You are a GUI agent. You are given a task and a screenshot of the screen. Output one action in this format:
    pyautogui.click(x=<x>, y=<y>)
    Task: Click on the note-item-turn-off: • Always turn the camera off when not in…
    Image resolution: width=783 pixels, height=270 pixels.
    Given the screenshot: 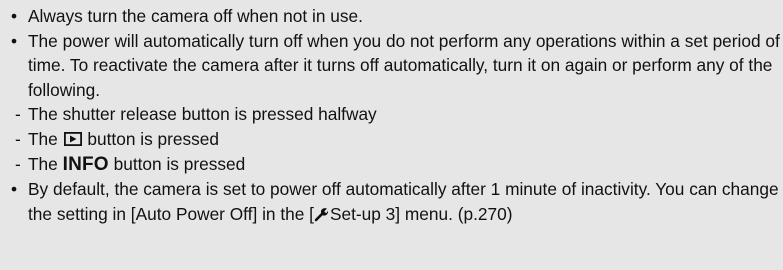 What is the action you would take?
    pyautogui.click(x=395, y=16)
    